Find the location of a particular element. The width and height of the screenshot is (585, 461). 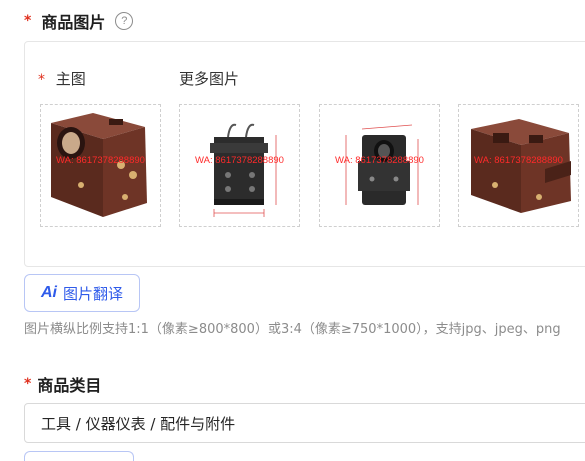

product-category-label: 商品类目 is located at coordinates (69, 385).